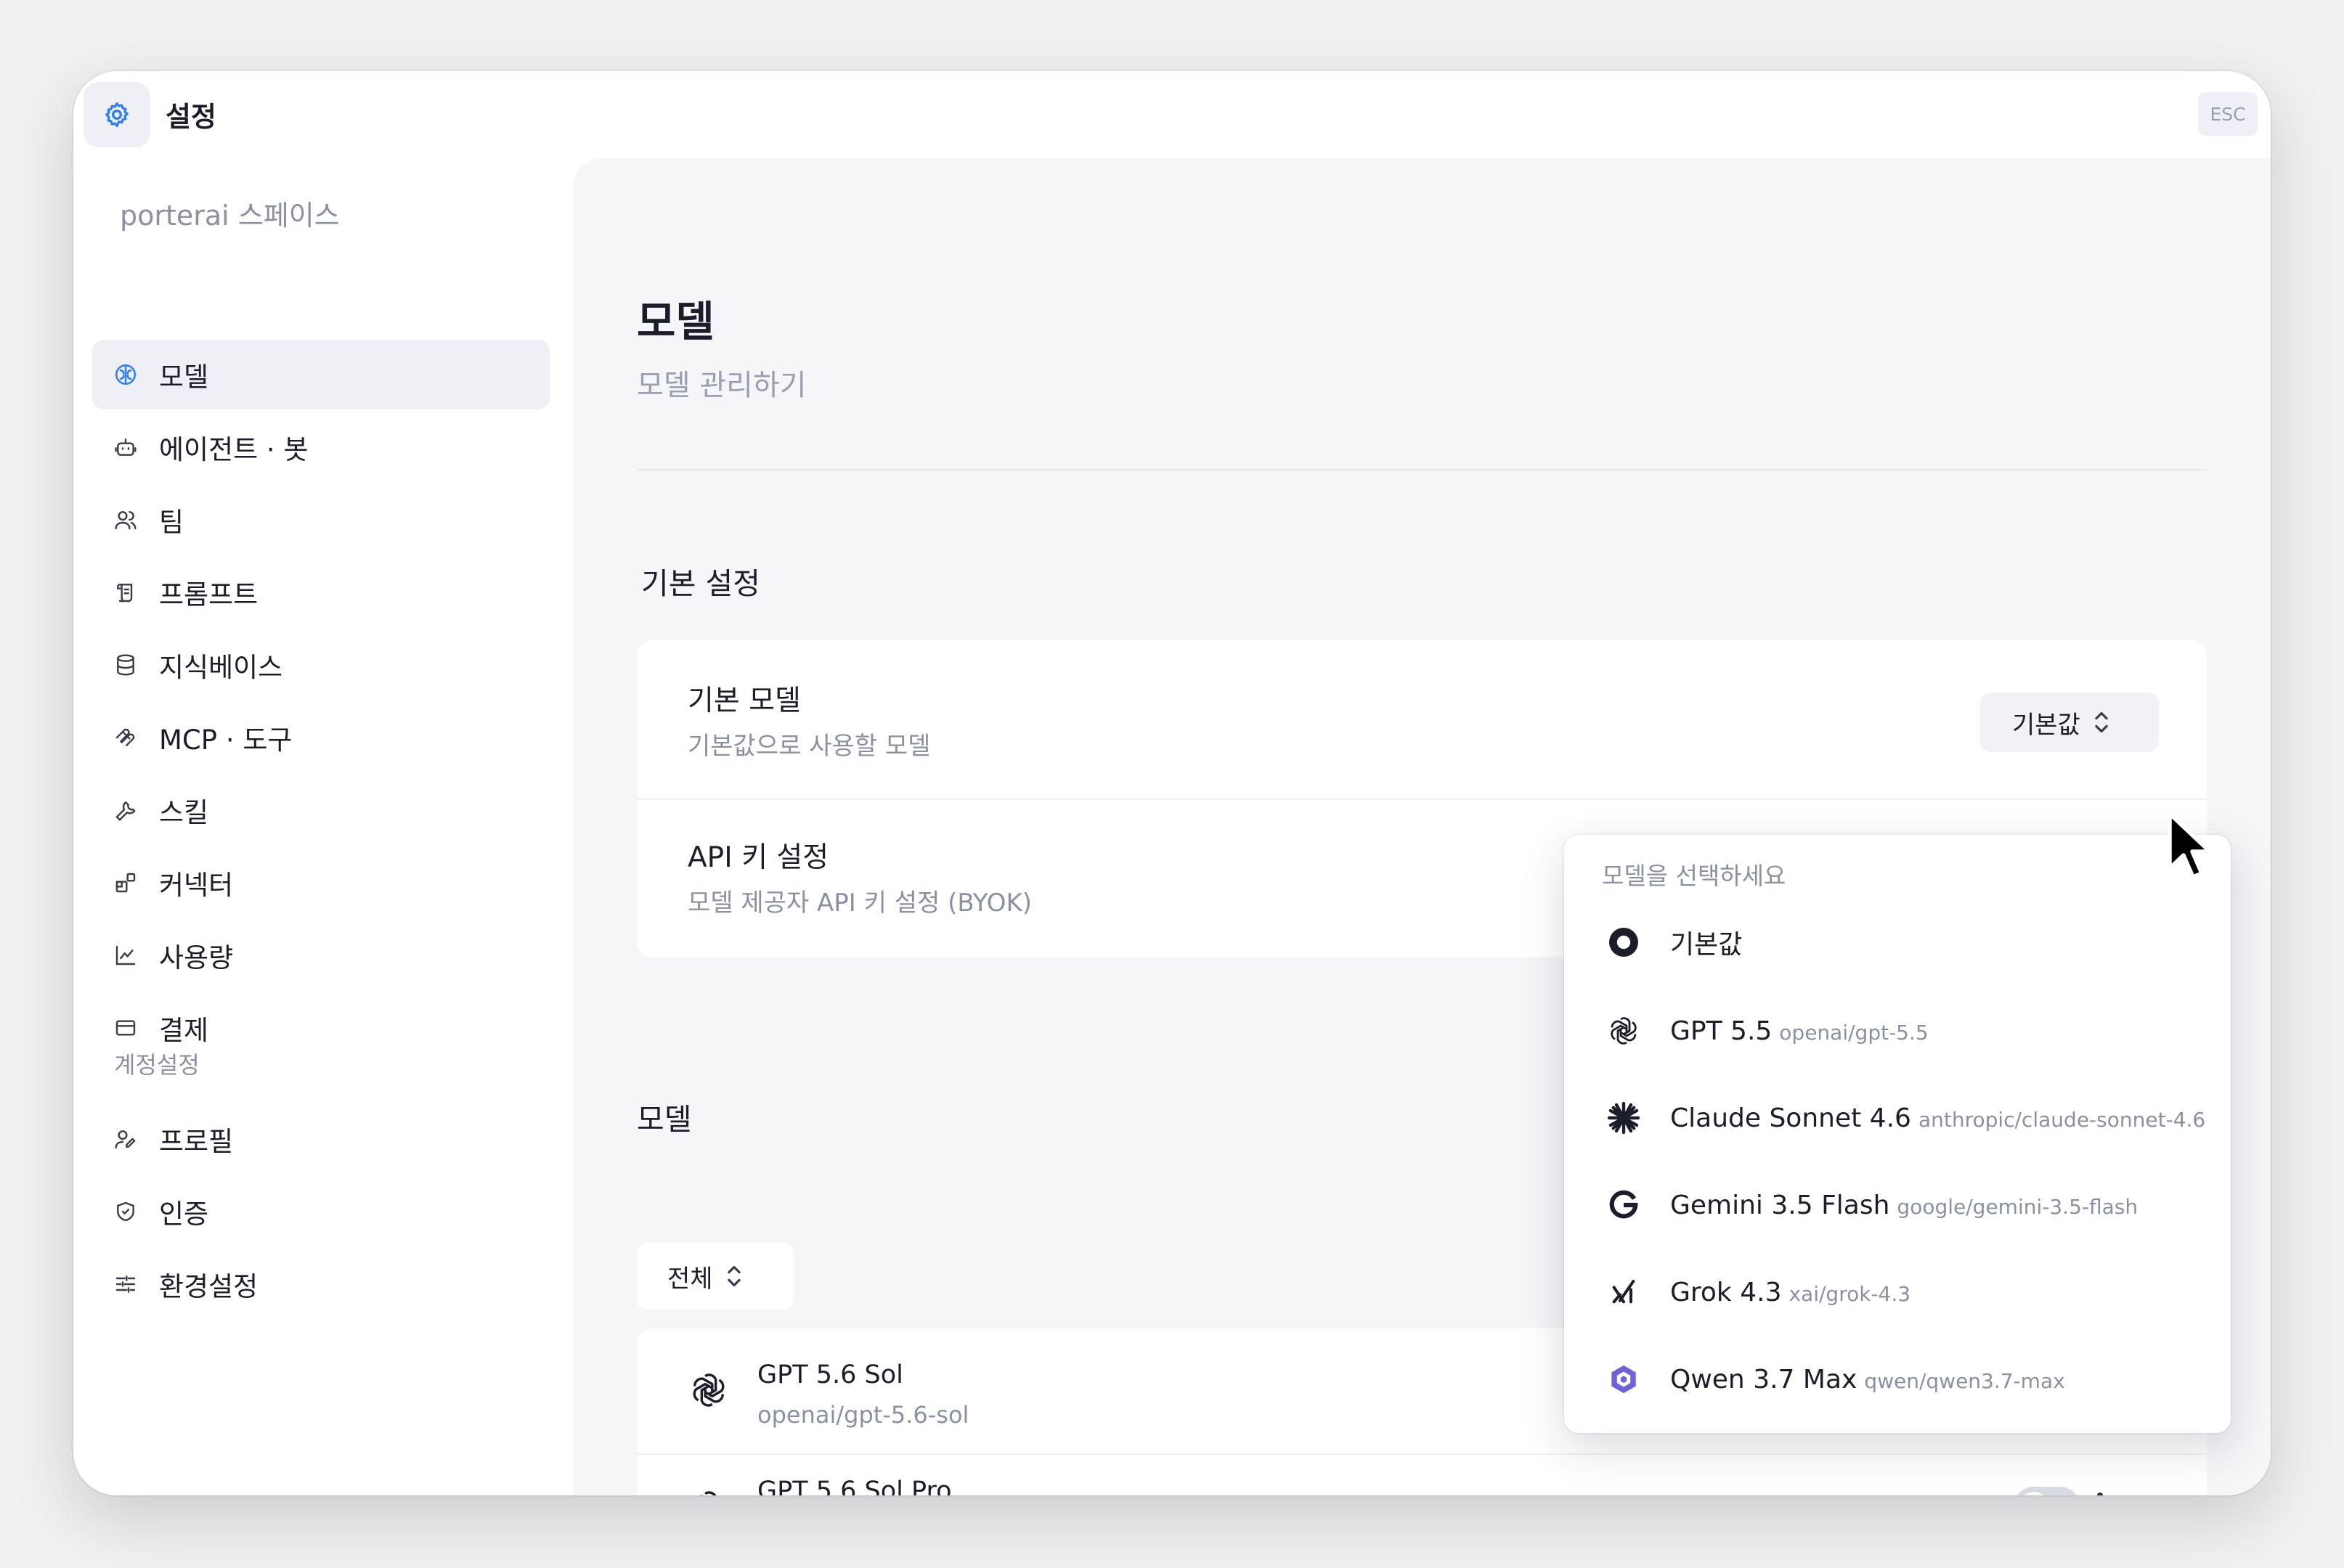 Image resolution: width=2344 pixels, height=1568 pixels. Describe the element at coordinates (184, 1215) in the screenshot. I see `sidebar-item-label: 인증` at that location.